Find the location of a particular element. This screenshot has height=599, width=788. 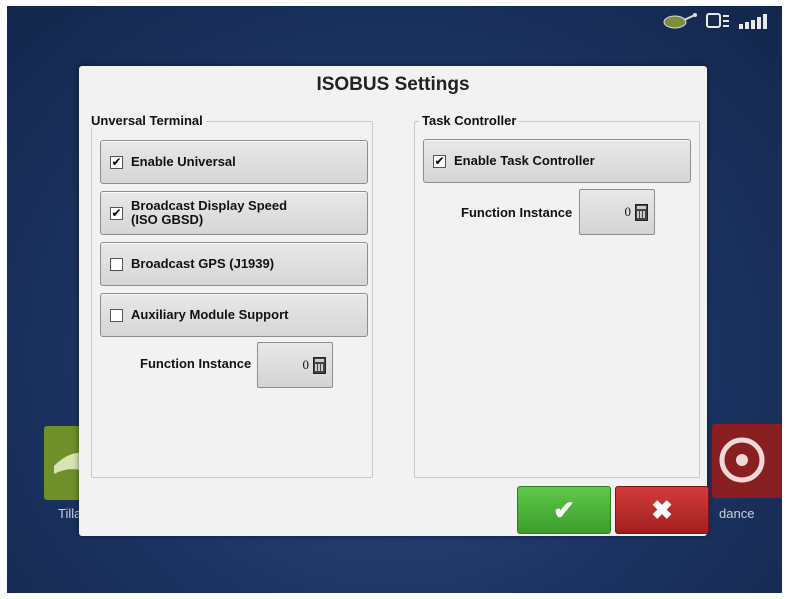

x-icon: ✖ is located at coordinates (662, 509).